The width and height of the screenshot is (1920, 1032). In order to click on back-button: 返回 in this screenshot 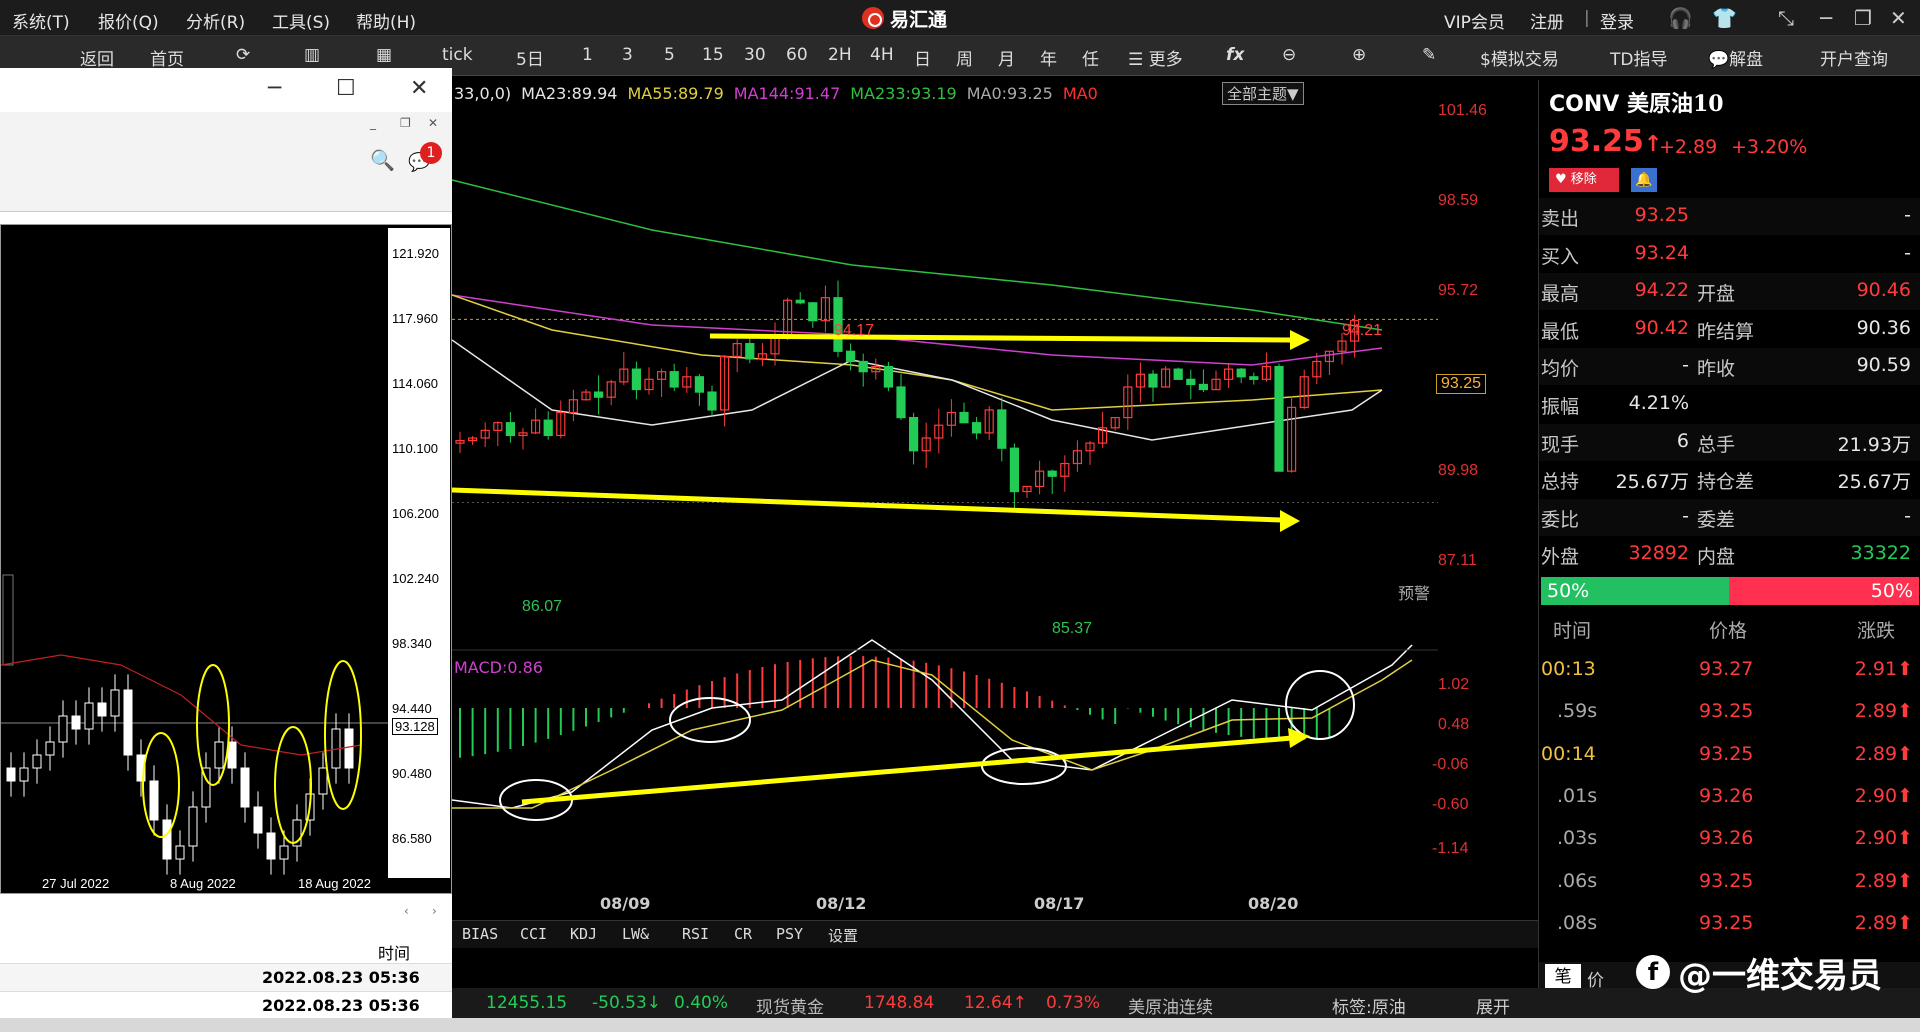, I will do `click(97, 57)`.